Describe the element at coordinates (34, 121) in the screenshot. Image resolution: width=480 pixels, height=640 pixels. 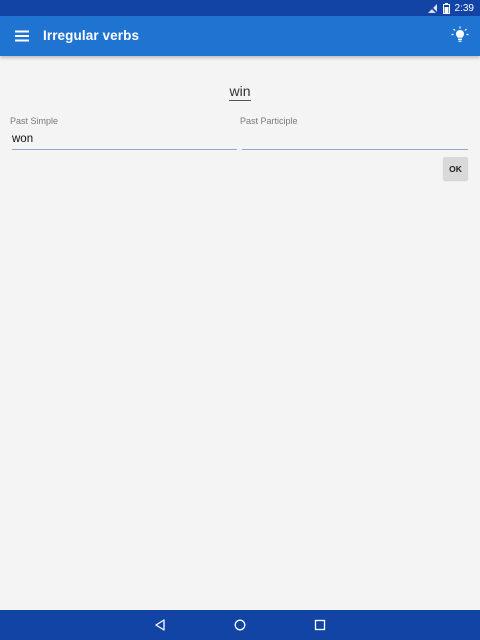
I see `past-simple-label: Past Simple` at that location.